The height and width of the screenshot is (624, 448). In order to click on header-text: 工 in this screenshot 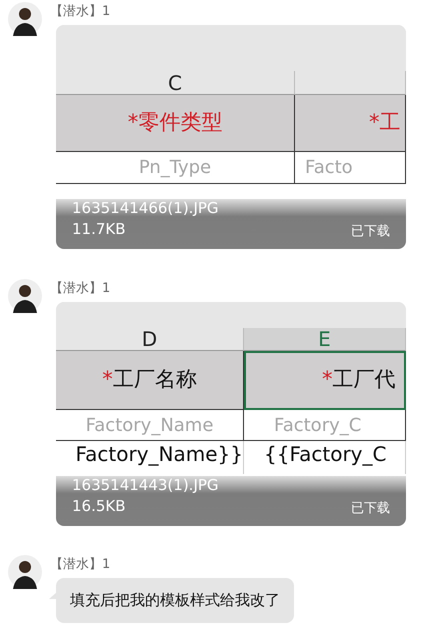, I will do `click(390, 122)`.